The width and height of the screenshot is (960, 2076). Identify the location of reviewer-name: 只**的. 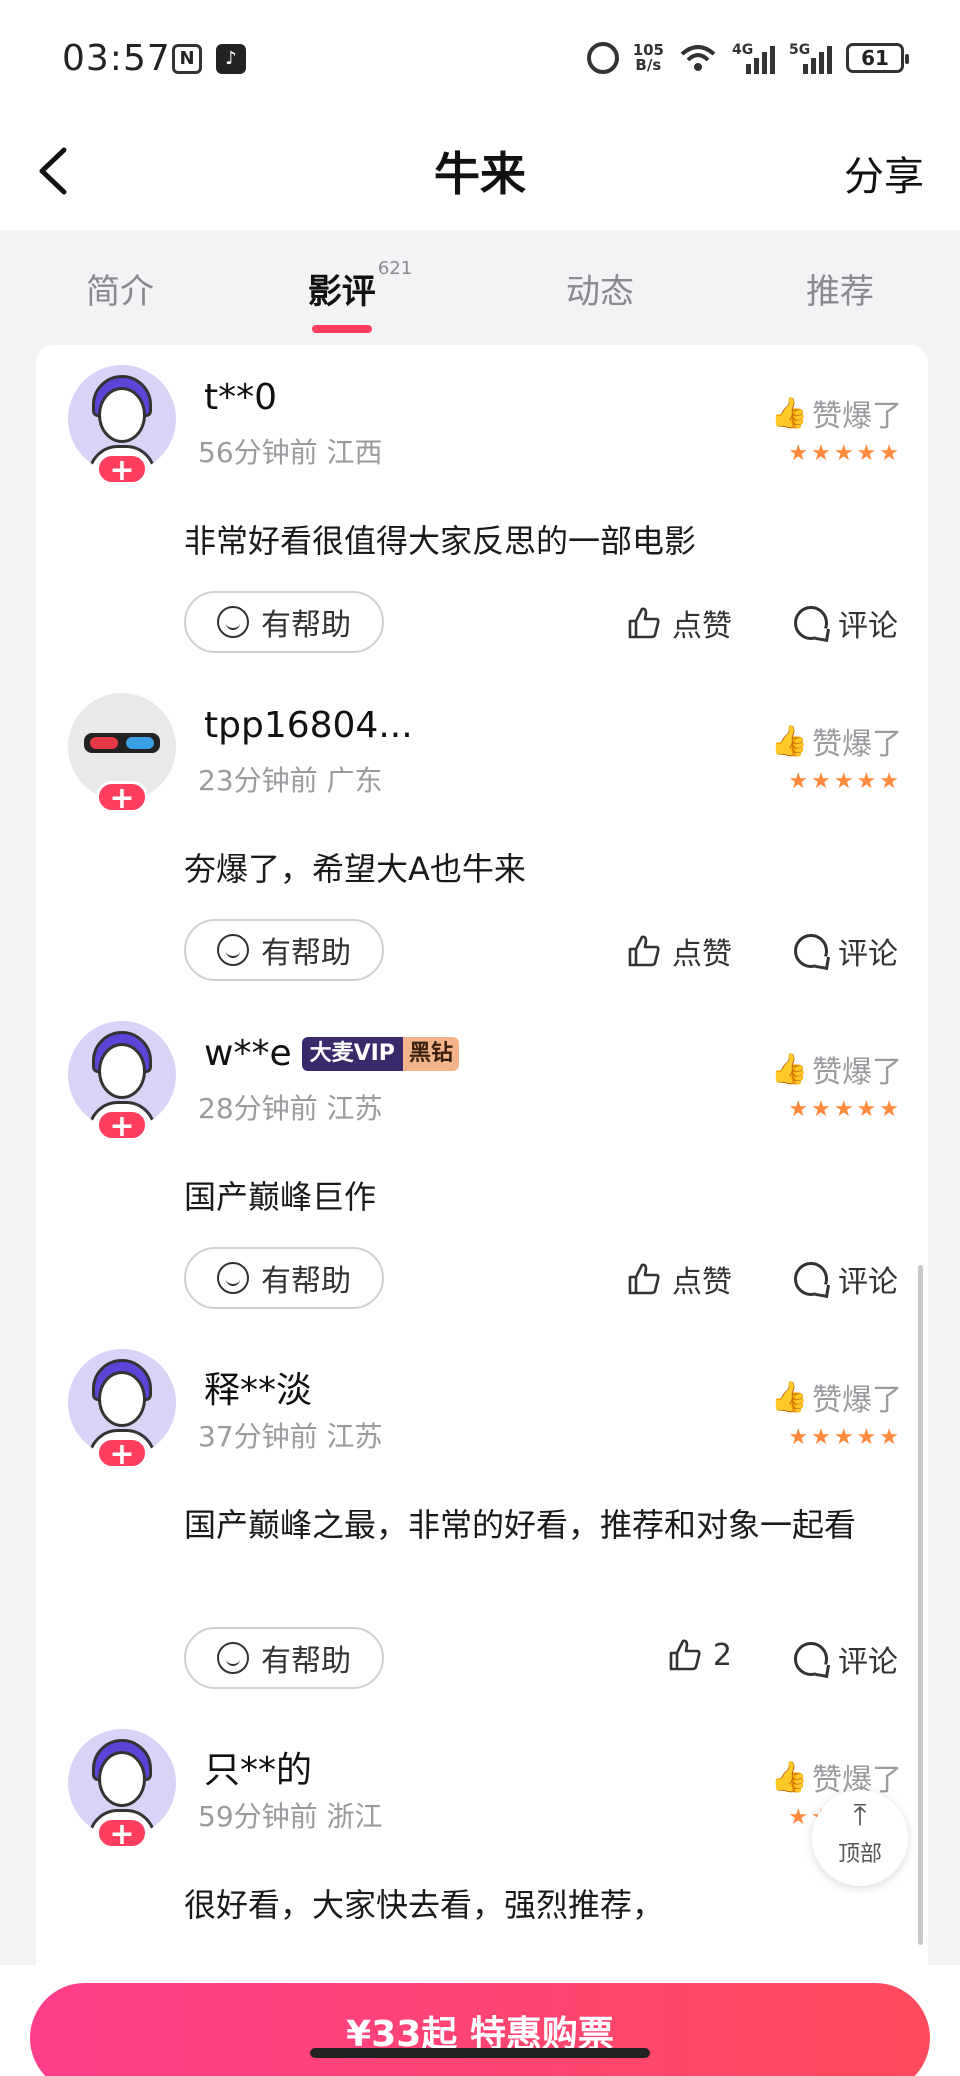
(258, 1767).